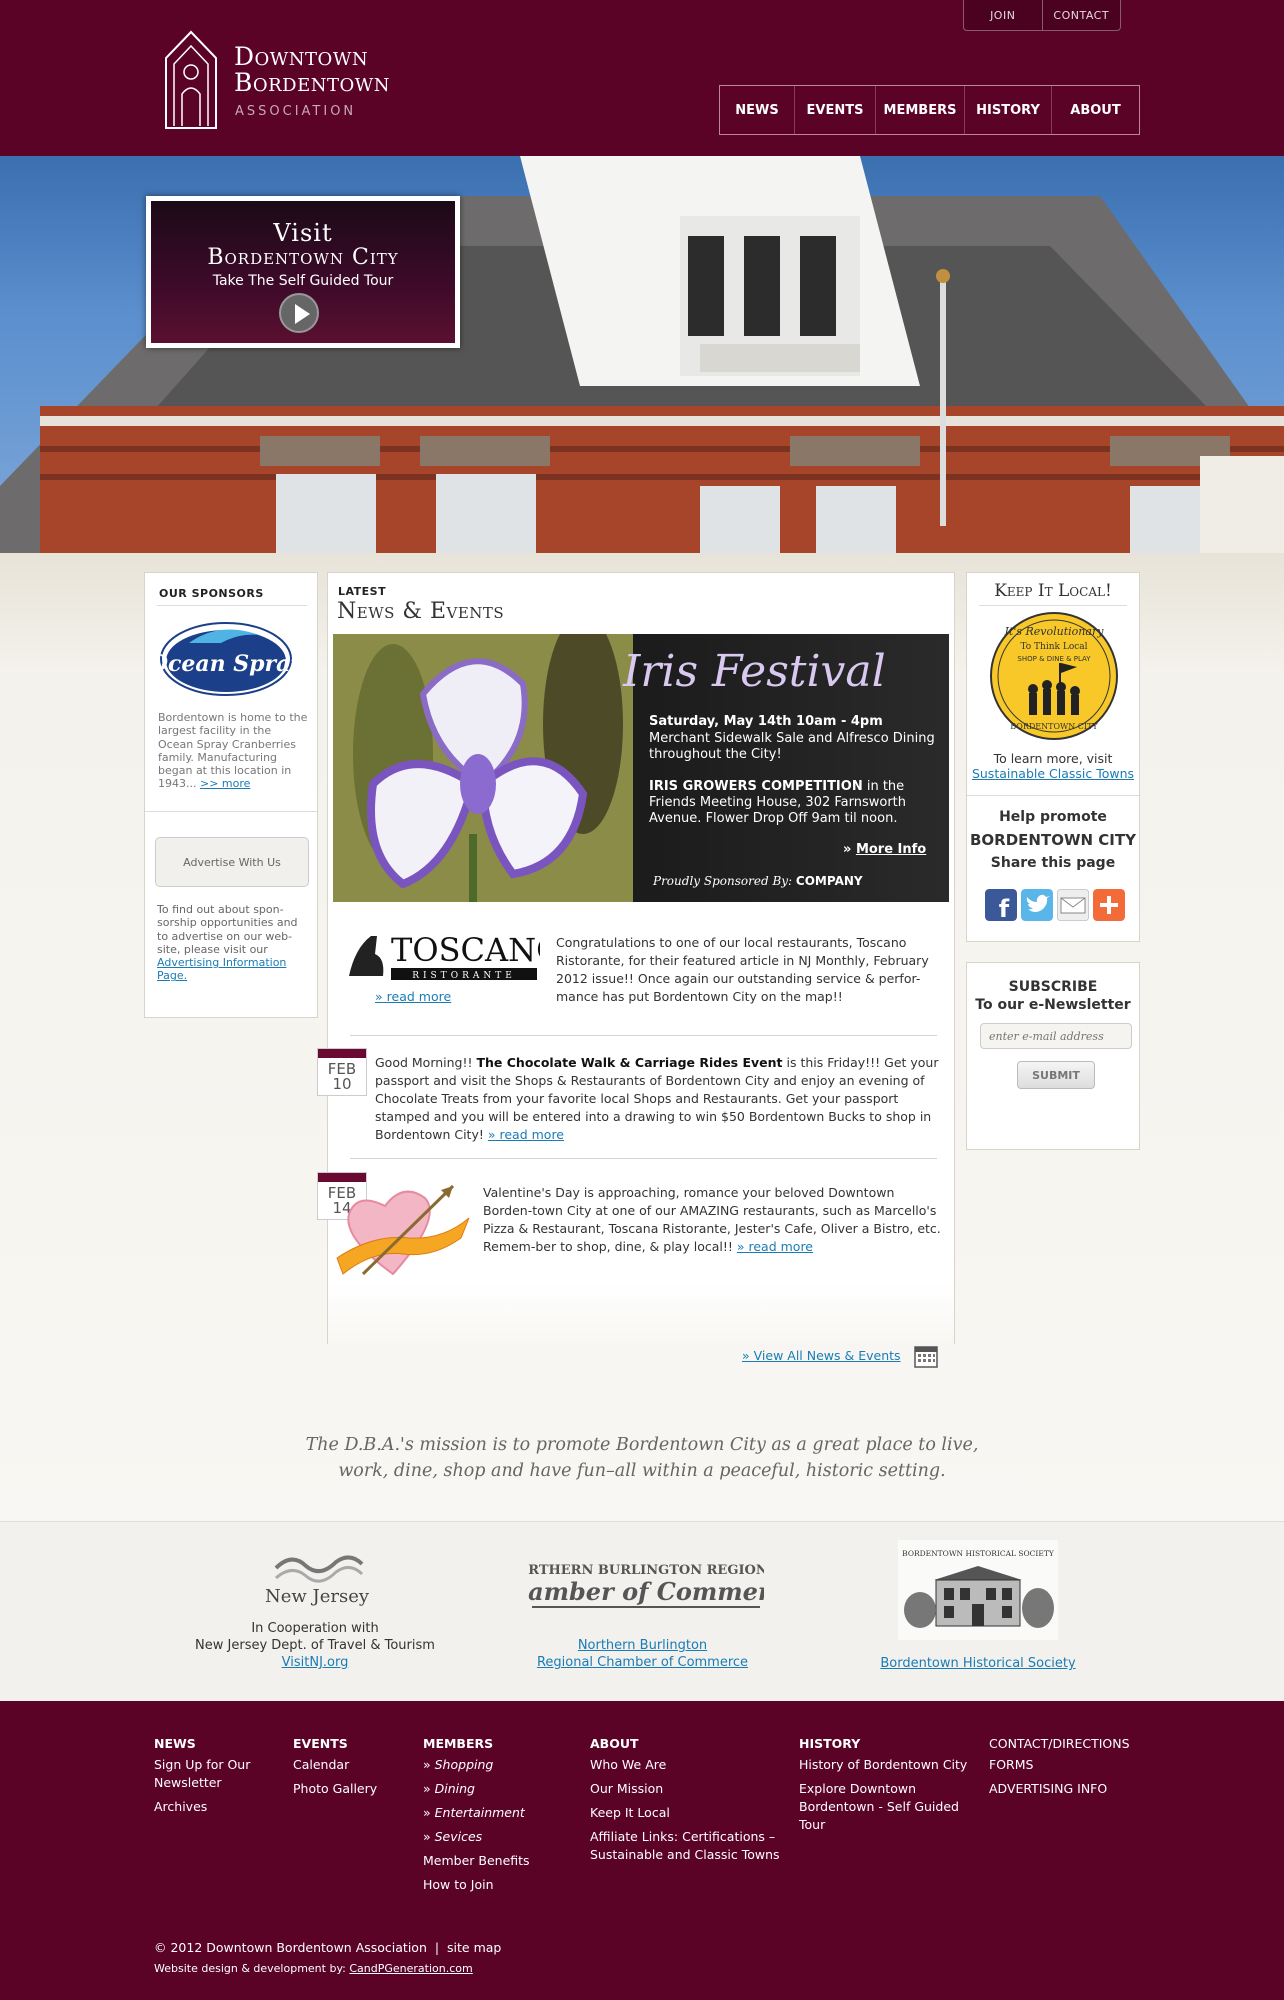 This screenshot has height=2000, width=1284. I want to click on copyright-text: © 2012 Downtown Bordentown Association, so click(290, 1947).